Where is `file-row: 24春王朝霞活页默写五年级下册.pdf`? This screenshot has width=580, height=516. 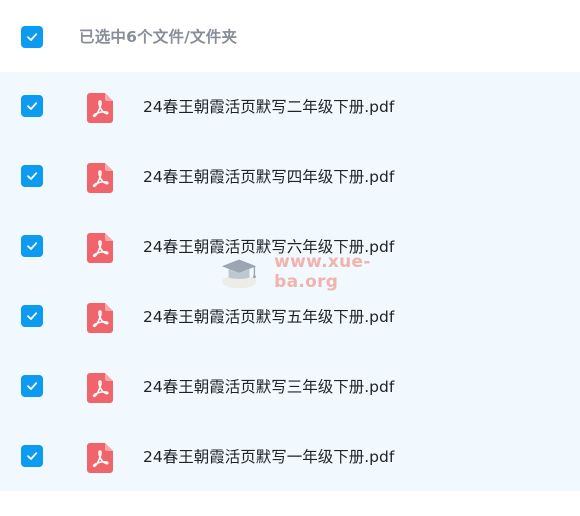 file-row: 24春王朝霞活页默写五年级下册.pdf is located at coordinates (290, 317).